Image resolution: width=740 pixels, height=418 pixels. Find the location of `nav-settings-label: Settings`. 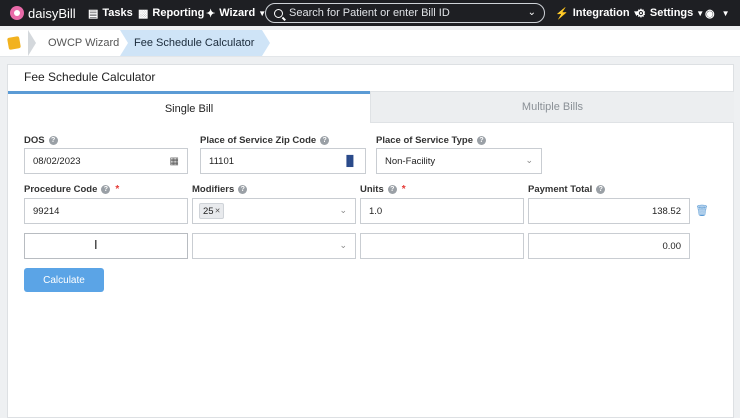

nav-settings-label: Settings is located at coordinates (671, 13).